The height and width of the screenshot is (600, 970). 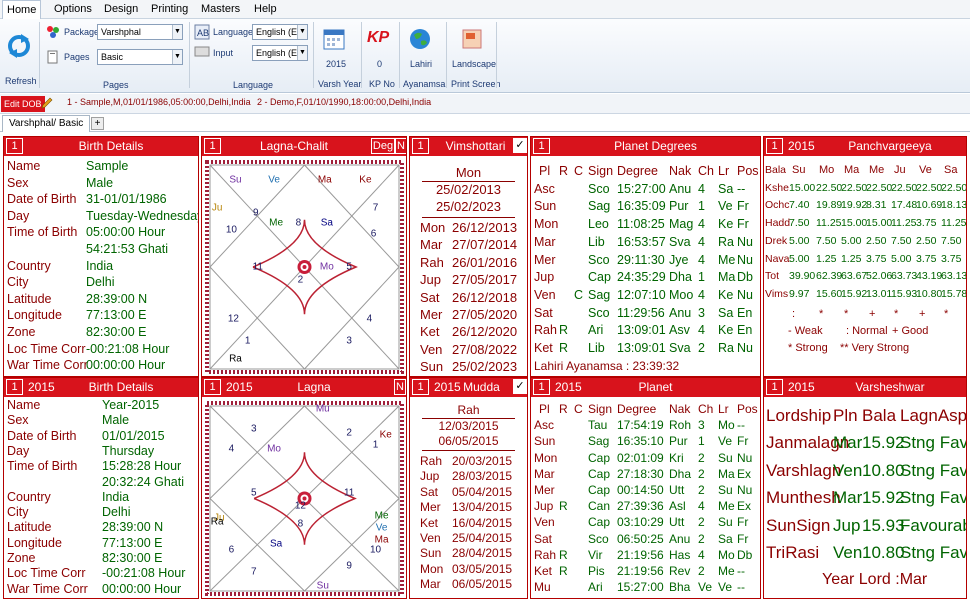 What do you see at coordinates (896, 314) in the screenshot?
I see `strength-mark: *` at bounding box center [896, 314].